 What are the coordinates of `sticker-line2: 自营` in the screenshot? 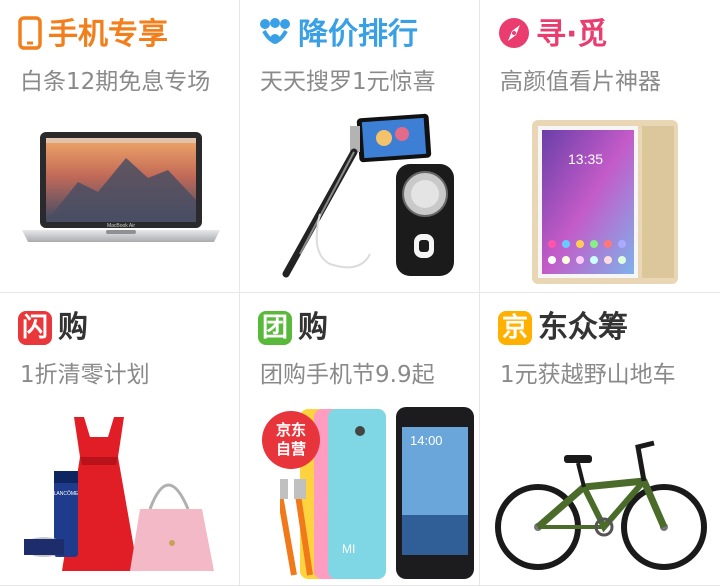 It's located at (290, 449).